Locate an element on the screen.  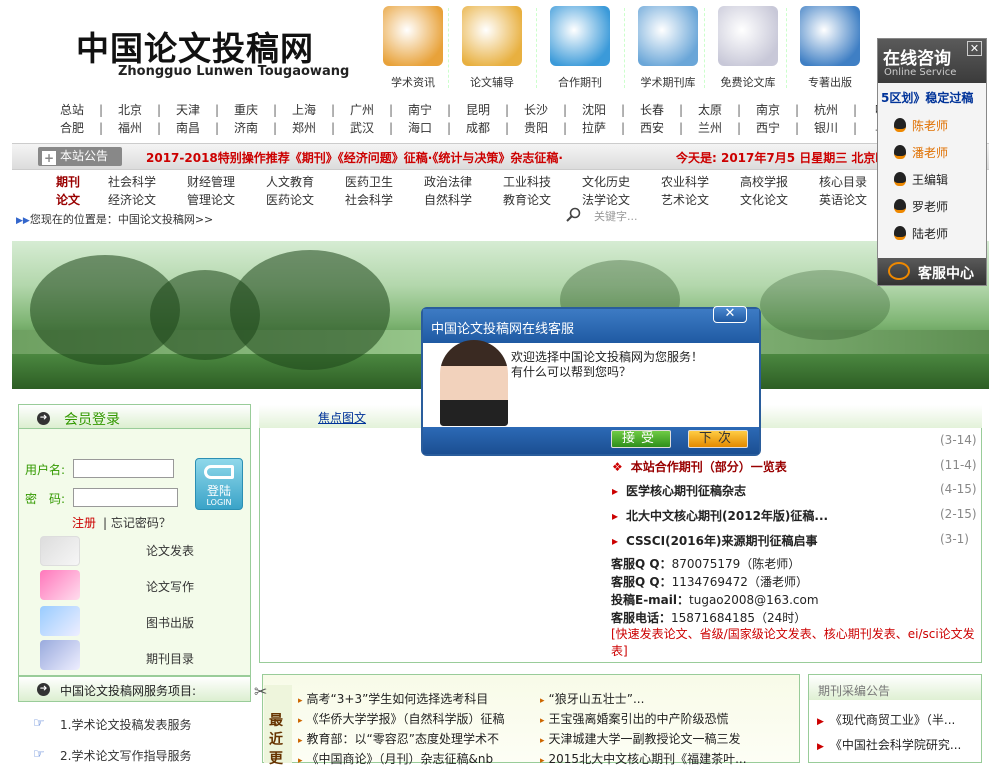
city-link: 福州 is located at coordinates (130, 127).